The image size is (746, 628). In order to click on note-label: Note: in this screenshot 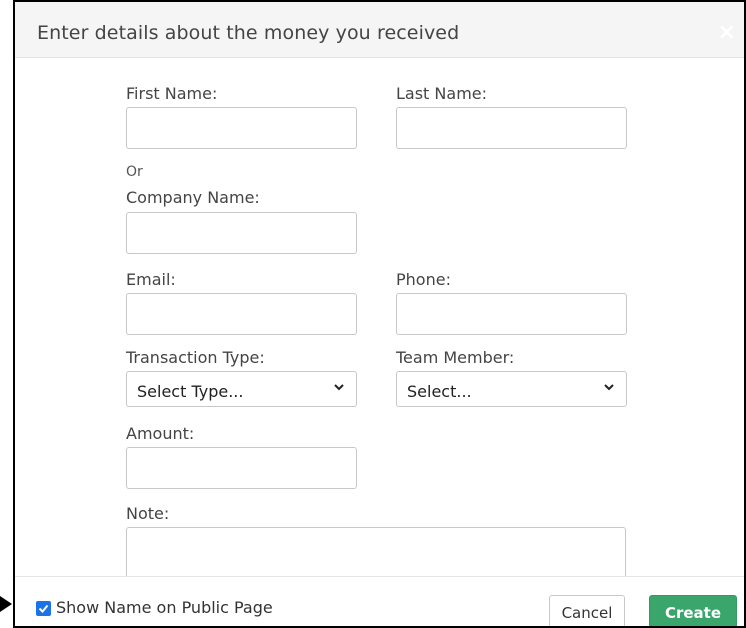, I will do `click(148, 513)`.